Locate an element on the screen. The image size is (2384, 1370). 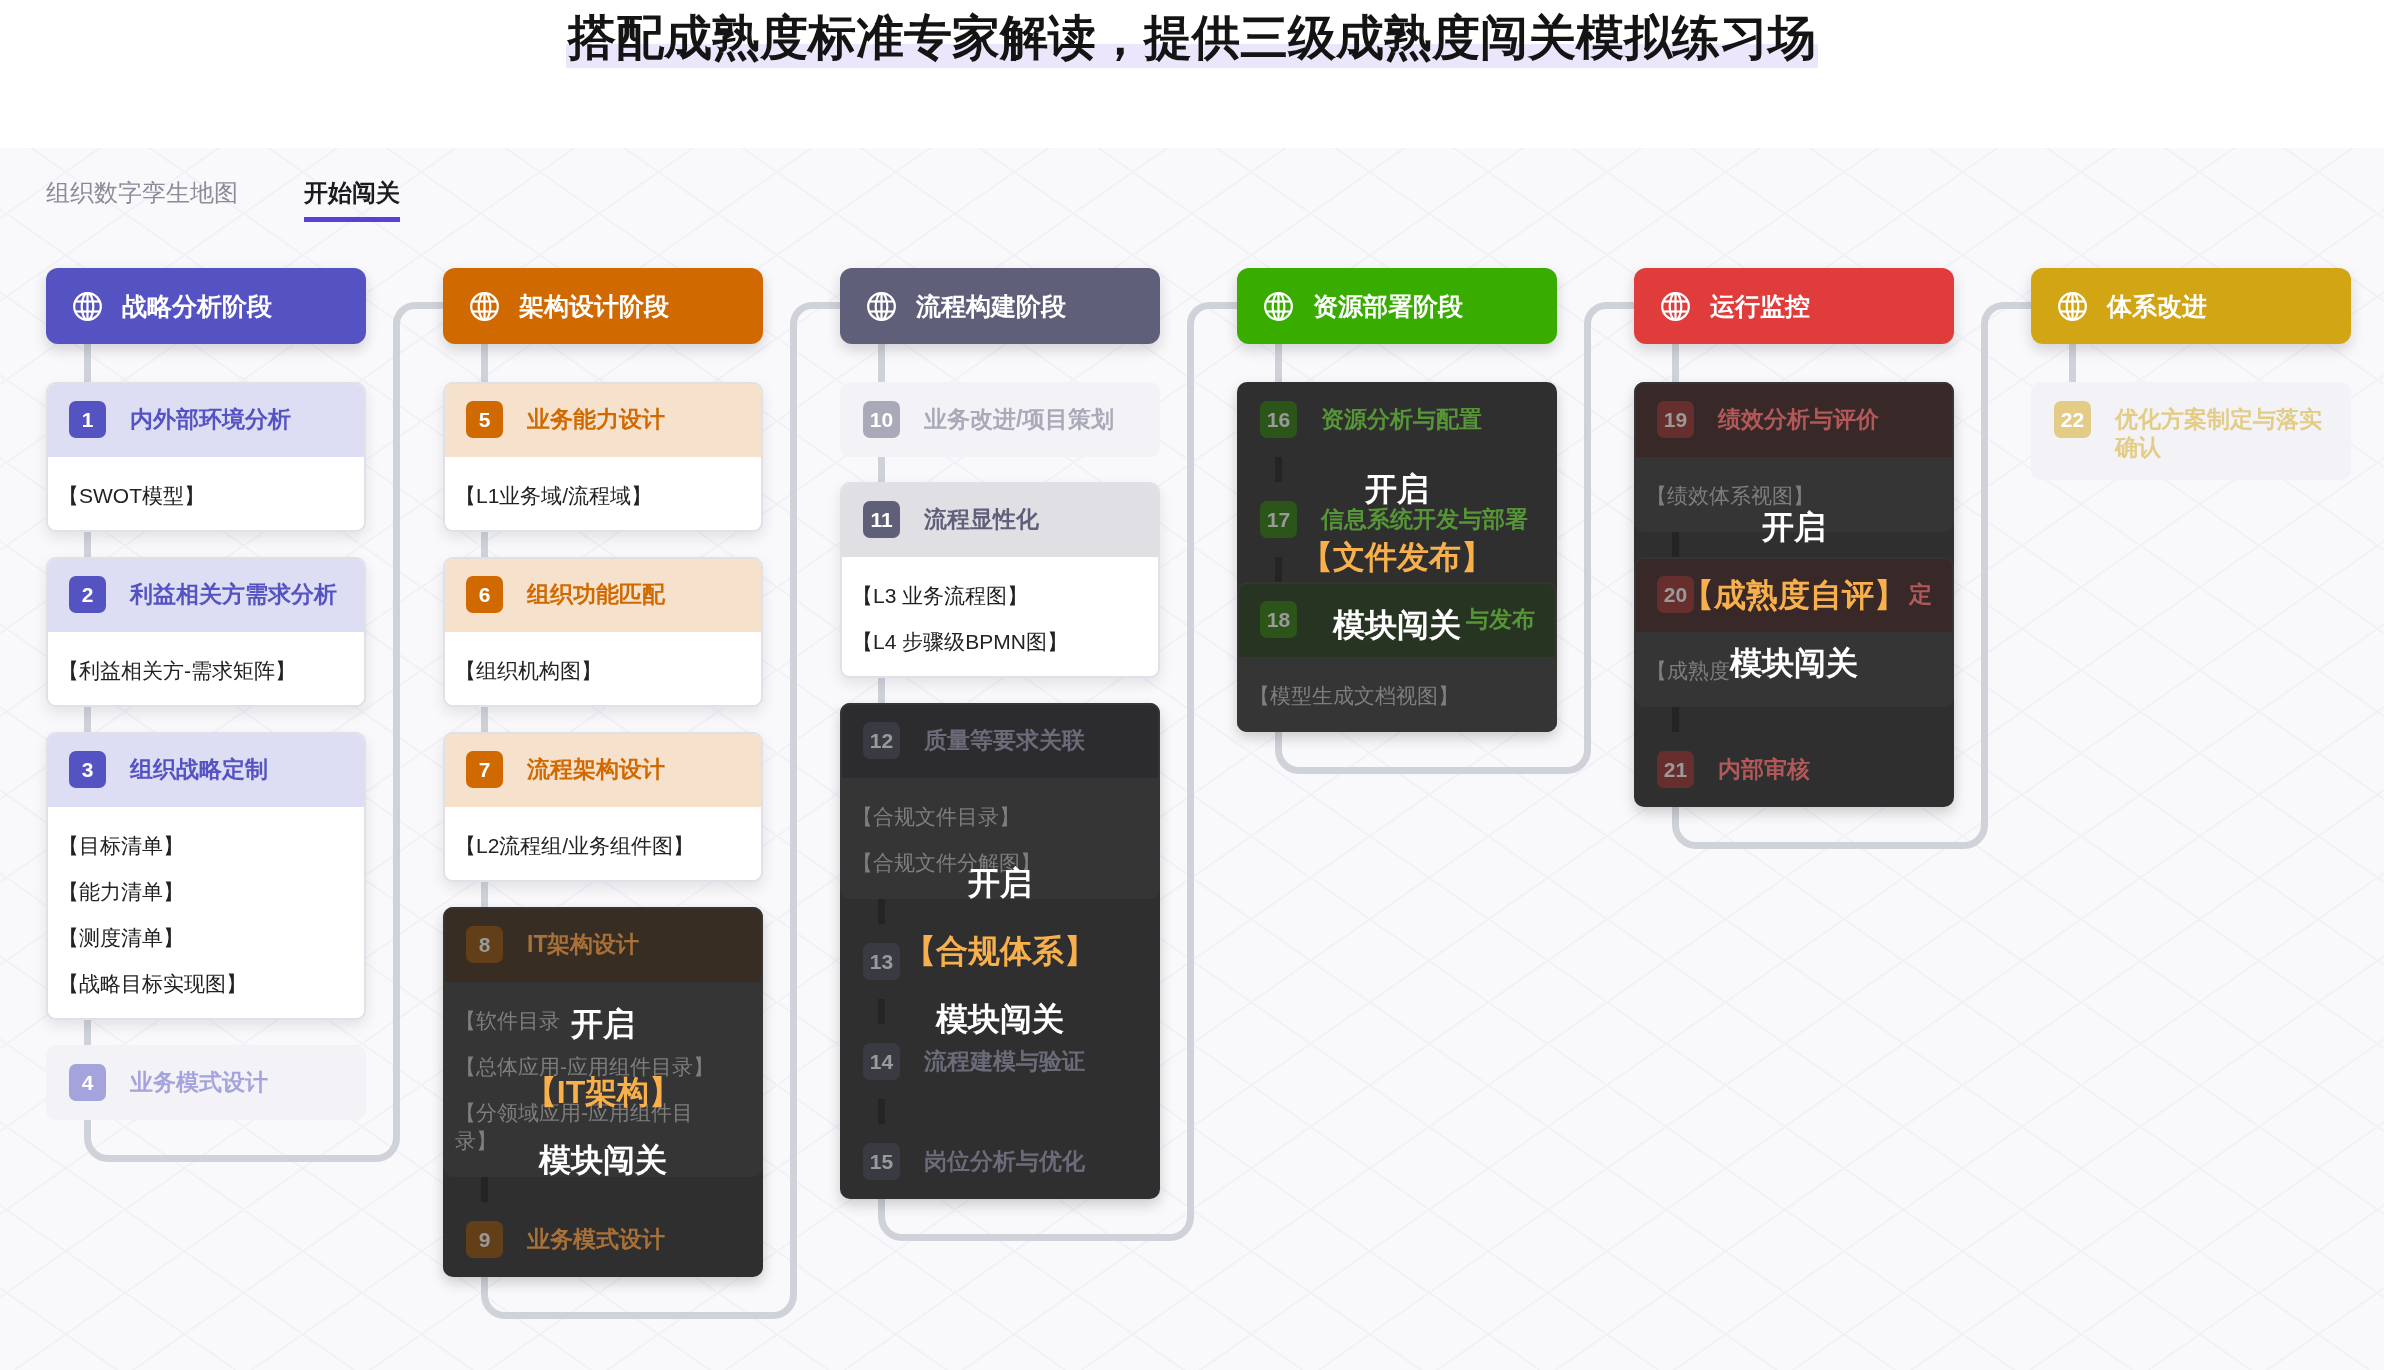
step-number-badge: 12 is located at coordinates (881, 740).